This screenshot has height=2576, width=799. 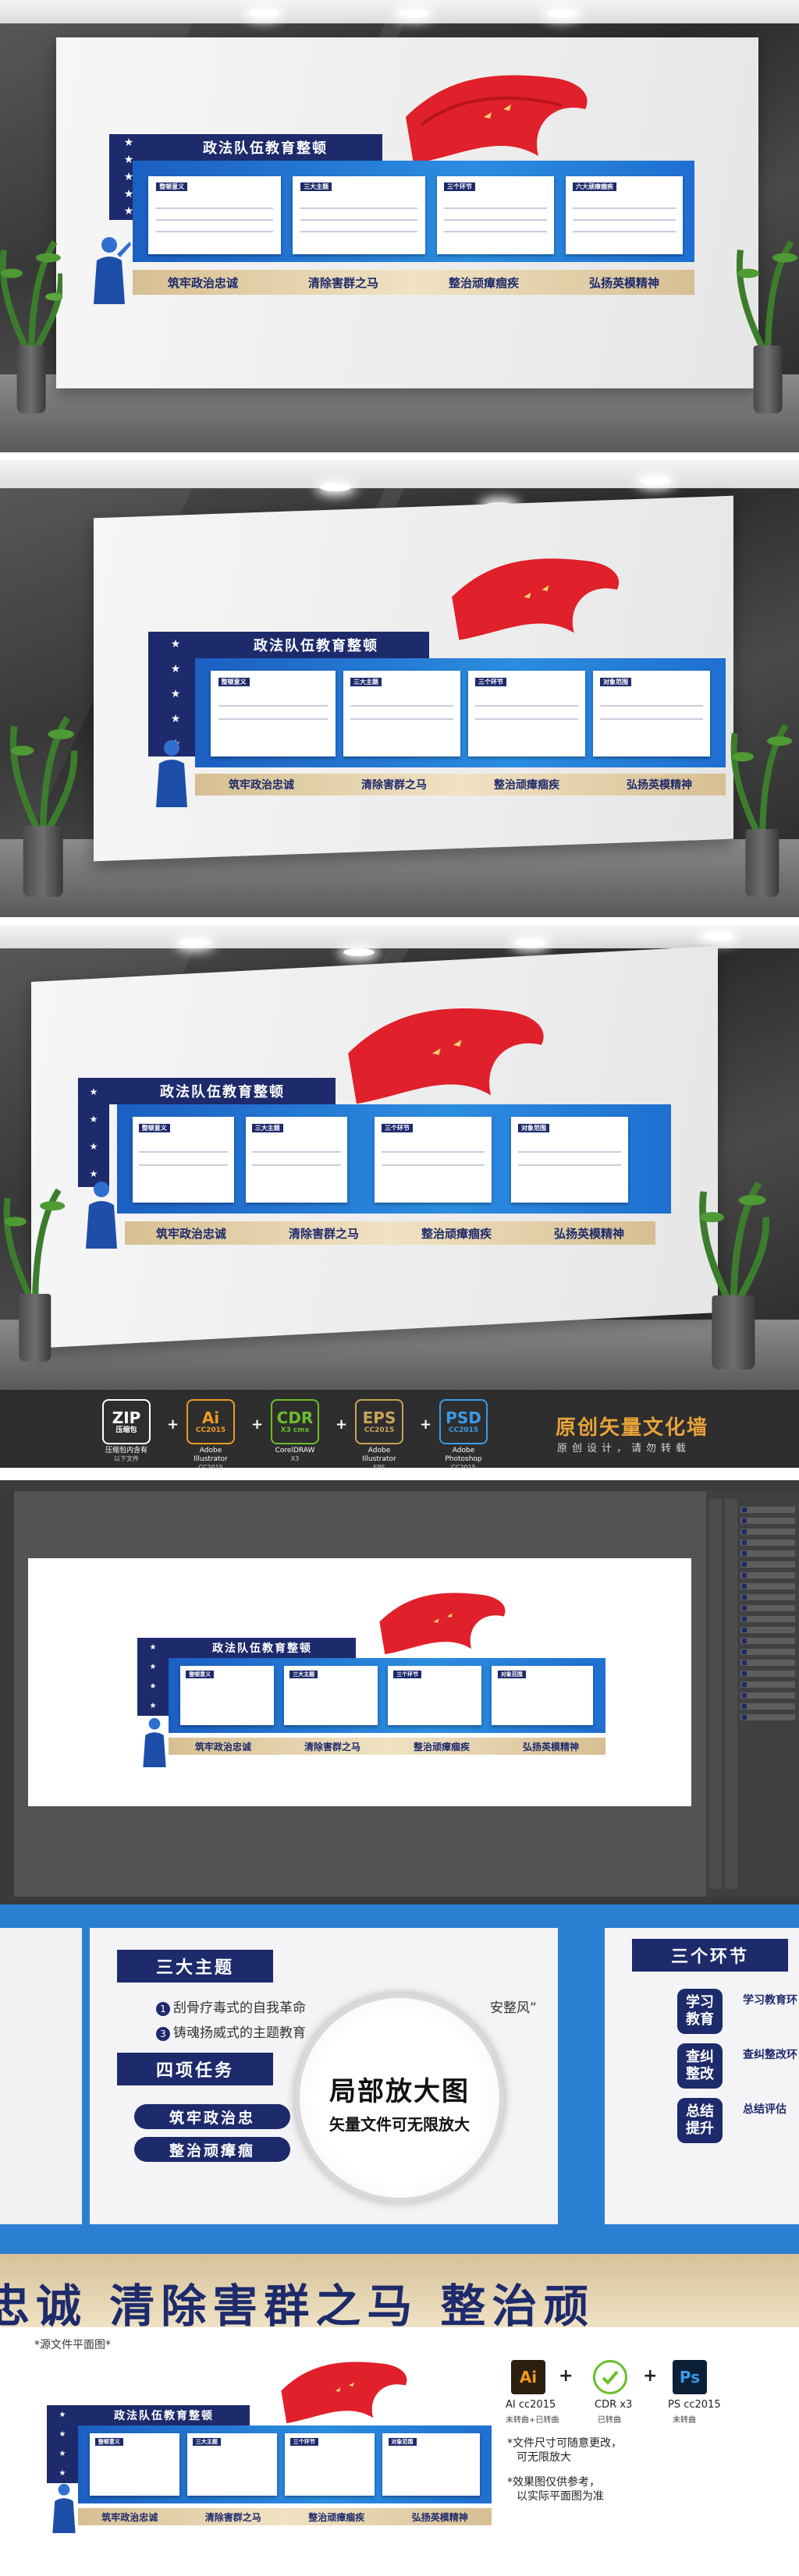 What do you see at coordinates (399, 1901) in the screenshot?
I see `ai-status-bar` at bounding box center [399, 1901].